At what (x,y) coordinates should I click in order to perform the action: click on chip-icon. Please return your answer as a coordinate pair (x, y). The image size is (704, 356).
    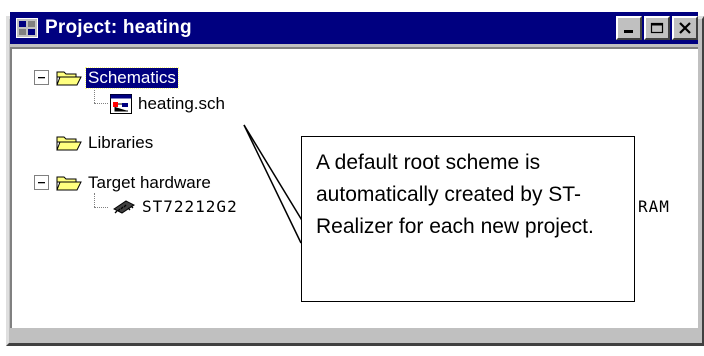
    Looking at the image, I should click on (124, 206).